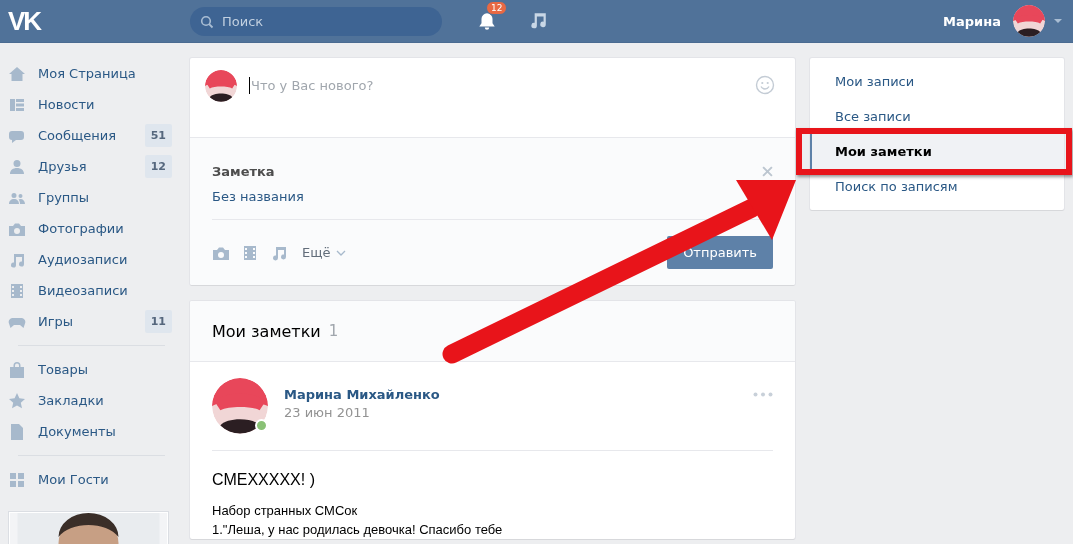 This screenshot has width=1073, height=544. What do you see at coordinates (285, 511) in the screenshot?
I see `note-text: Набор странных СМСок` at bounding box center [285, 511].